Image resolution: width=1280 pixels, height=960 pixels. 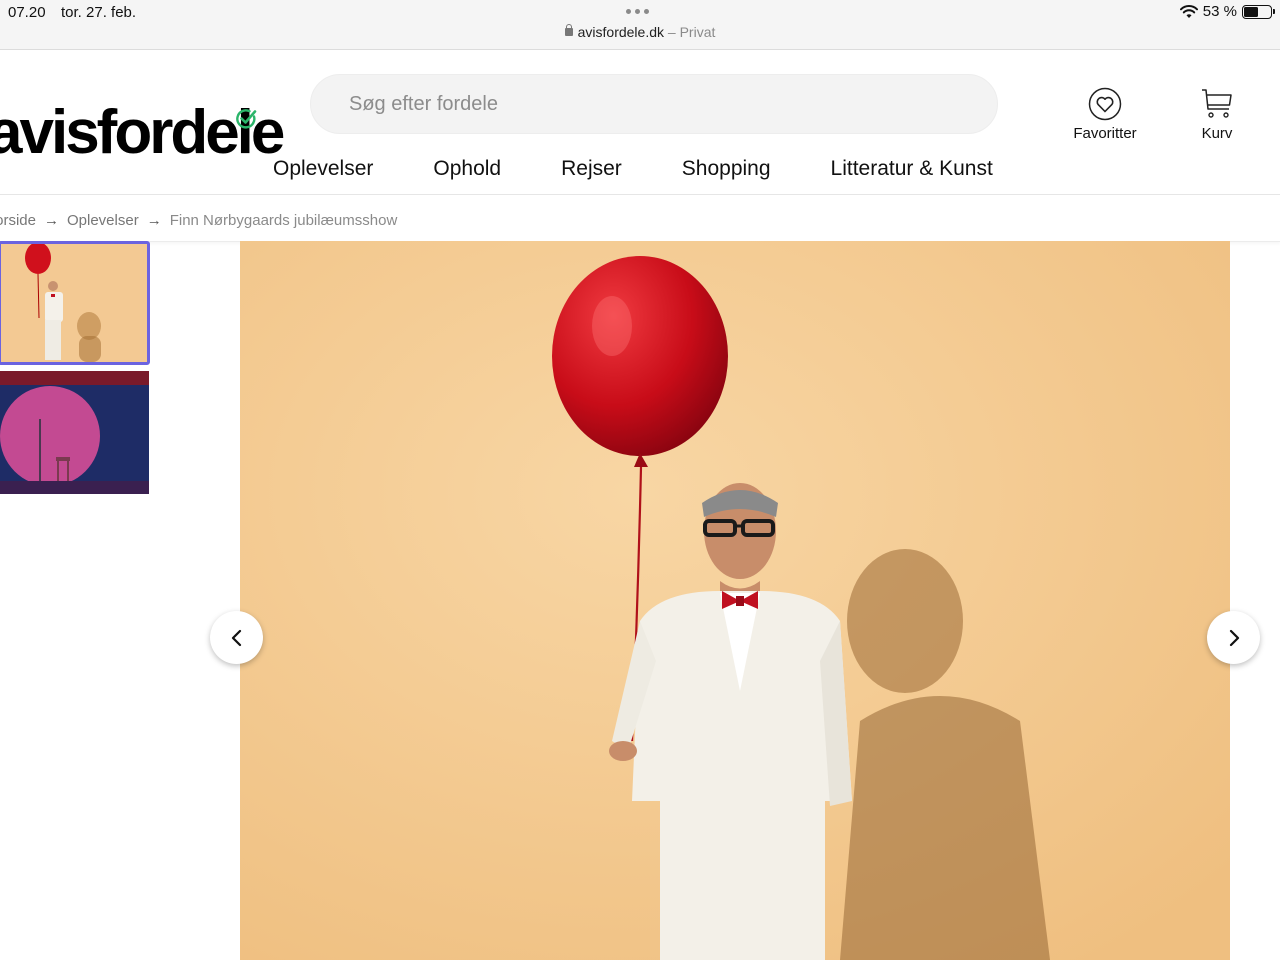 What do you see at coordinates (18, 220) in the screenshot?
I see `breadcrumb-home: Forside` at bounding box center [18, 220].